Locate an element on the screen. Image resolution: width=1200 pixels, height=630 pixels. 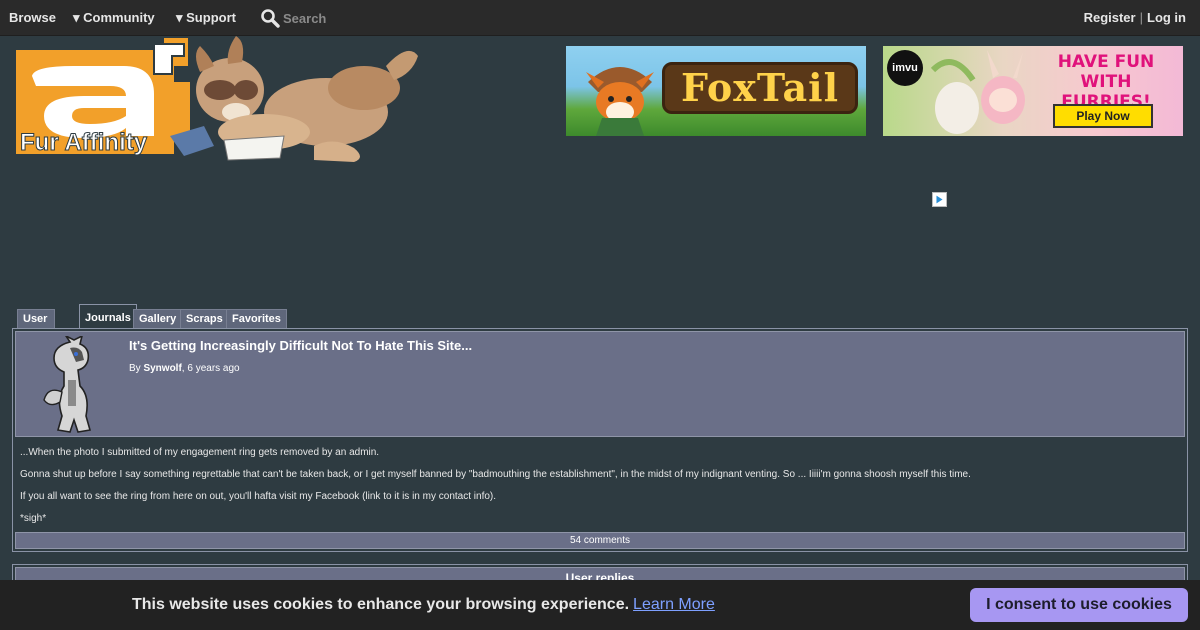
site-logo: Fur Affinity is located at coordinates (219, 99).